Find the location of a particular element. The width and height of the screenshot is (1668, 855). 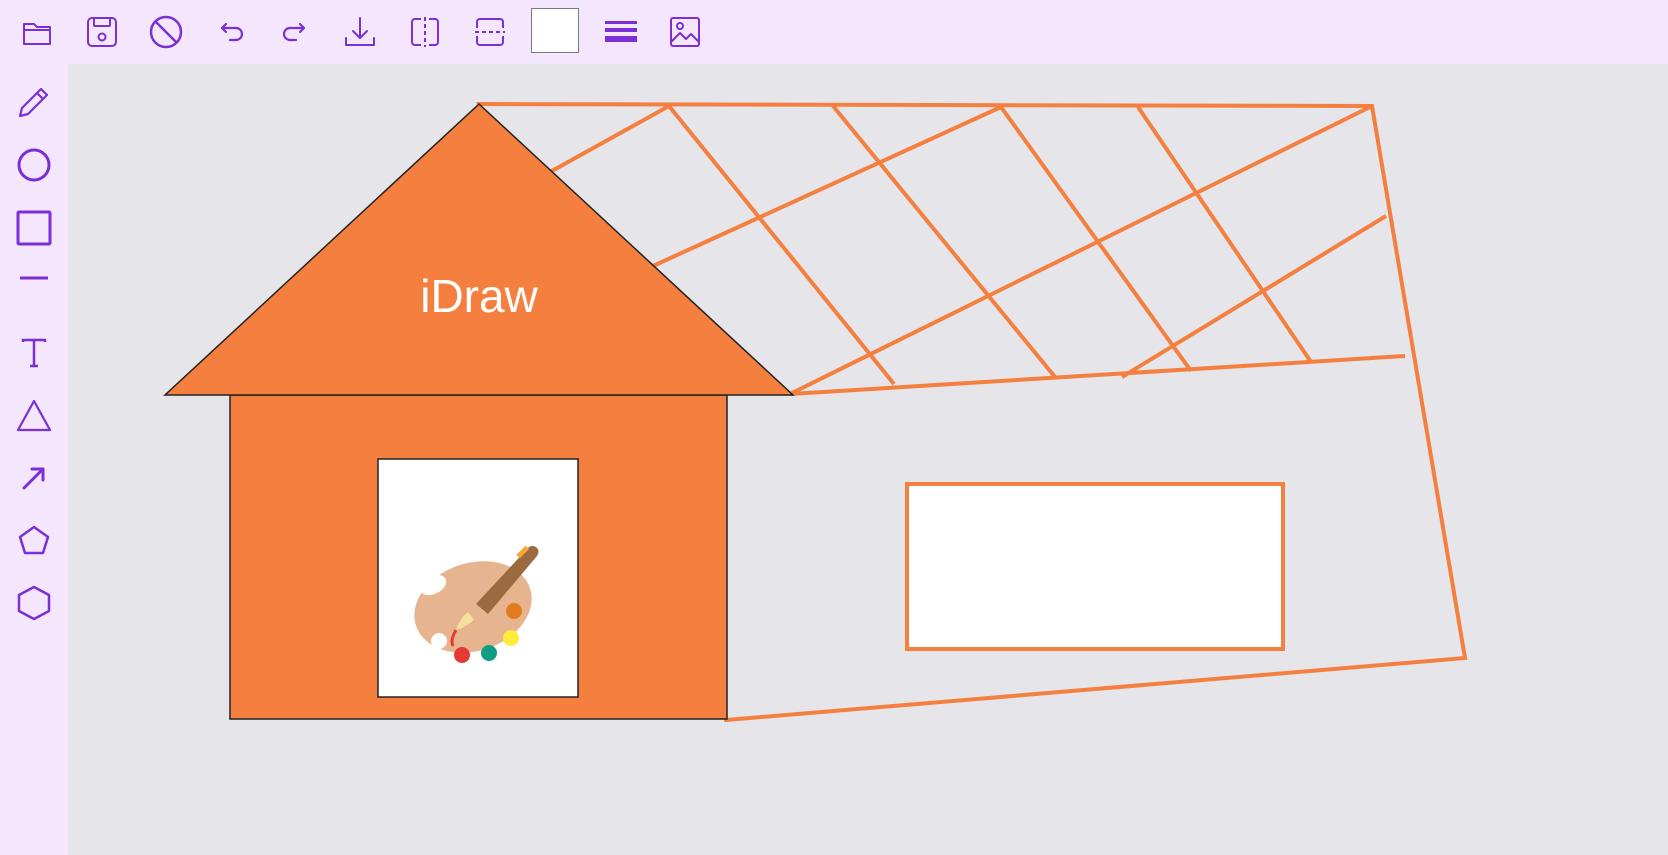

hexagon-icon is located at coordinates (34, 603).